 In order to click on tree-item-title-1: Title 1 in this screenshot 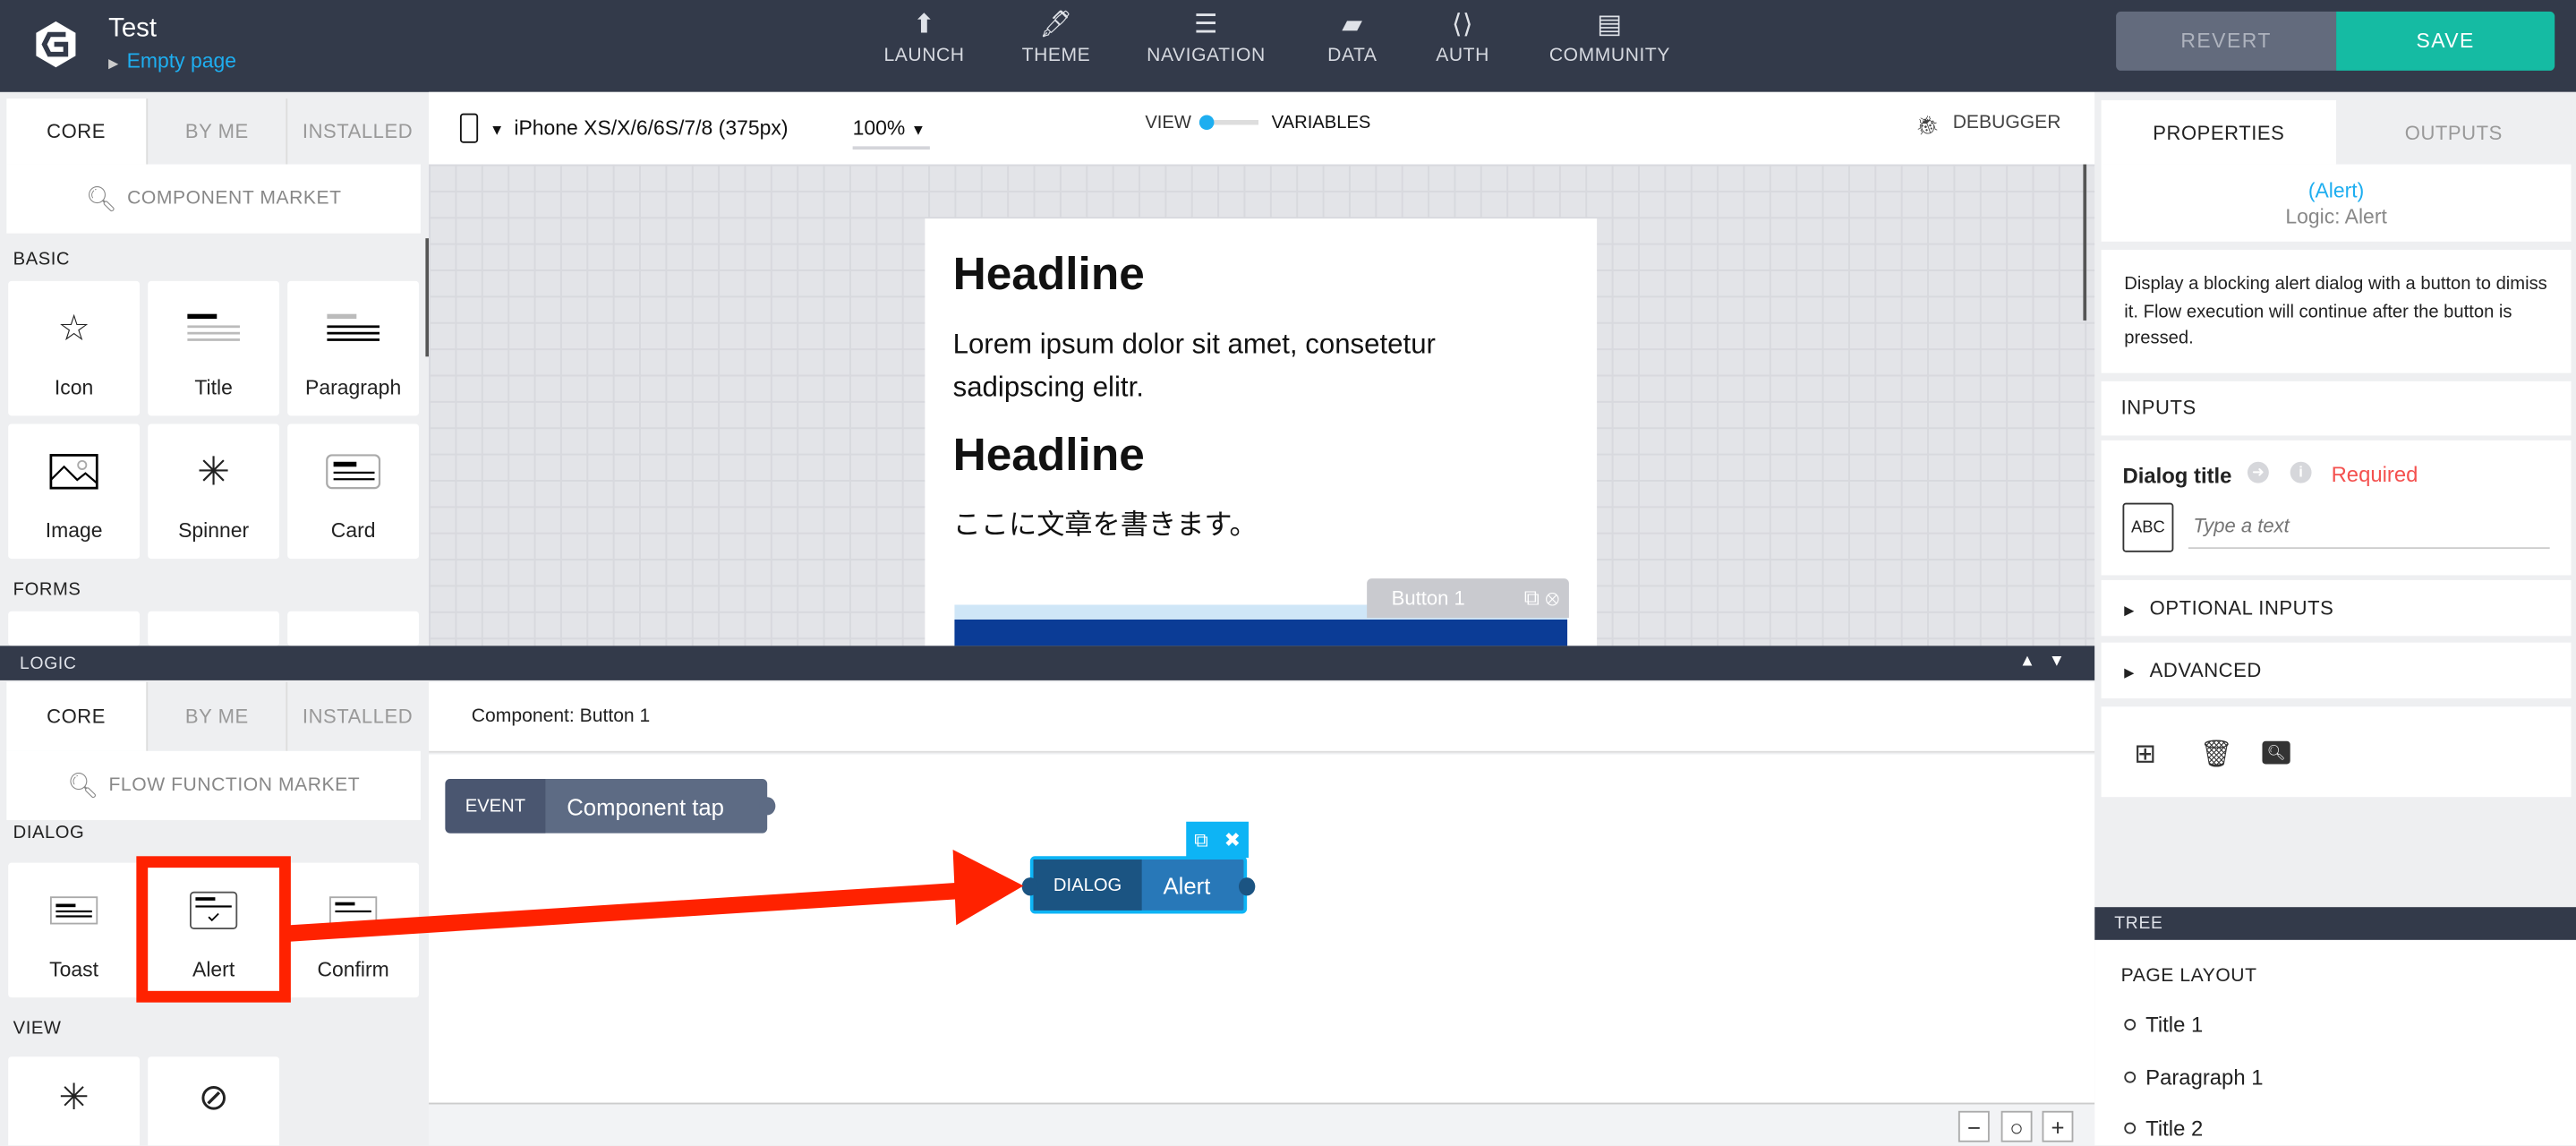, I will do `click(2164, 1025)`.